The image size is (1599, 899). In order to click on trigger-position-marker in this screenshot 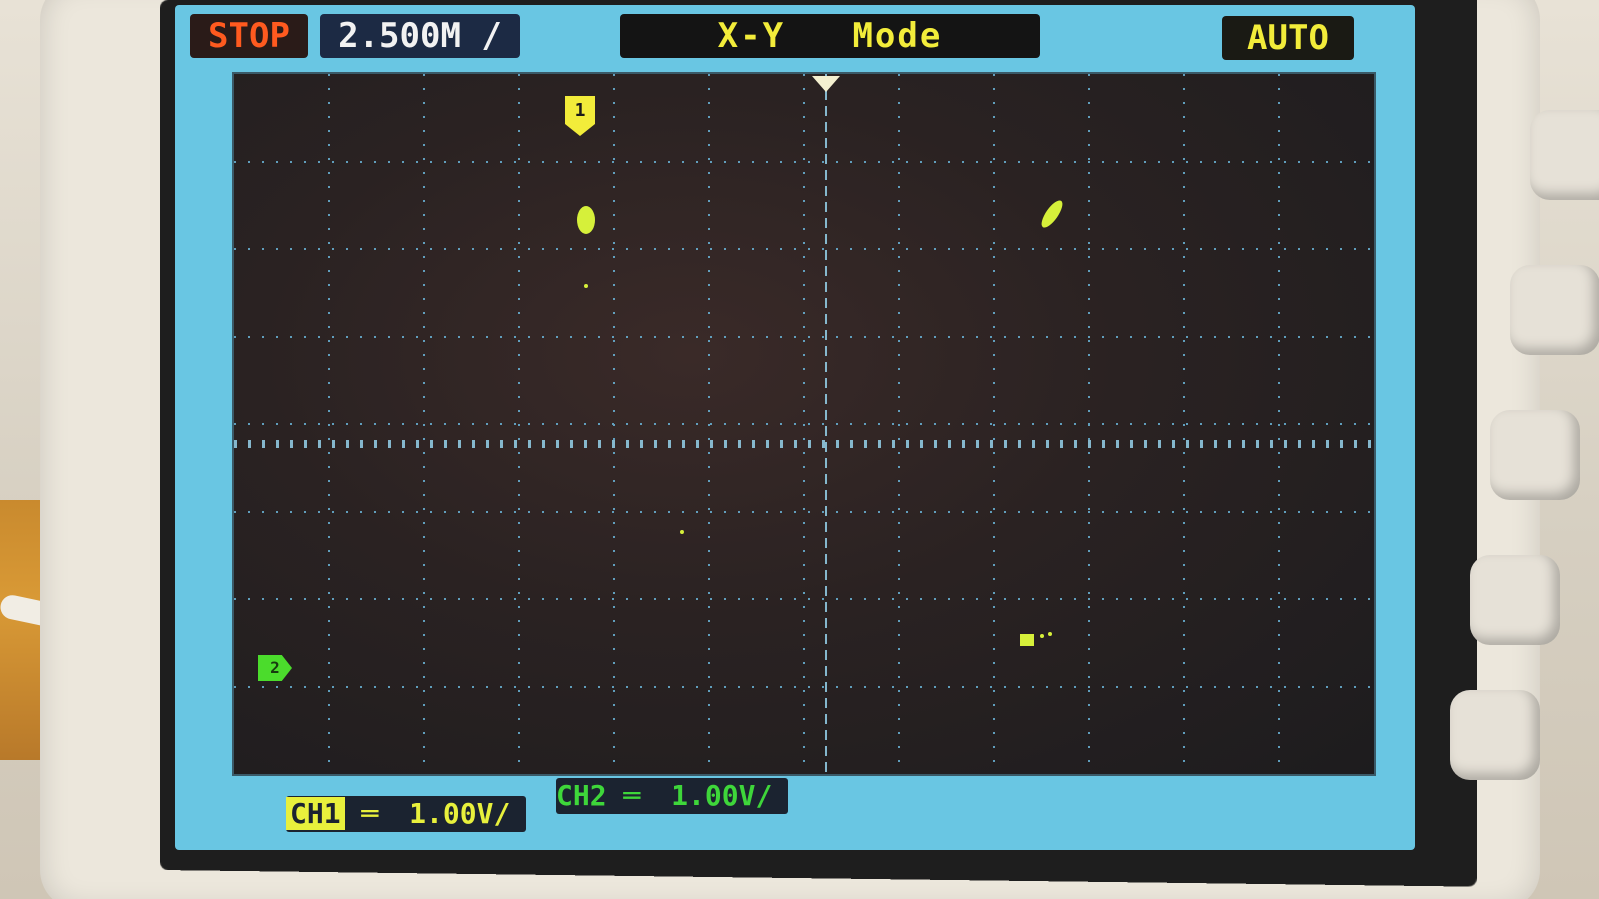, I will do `click(826, 84)`.